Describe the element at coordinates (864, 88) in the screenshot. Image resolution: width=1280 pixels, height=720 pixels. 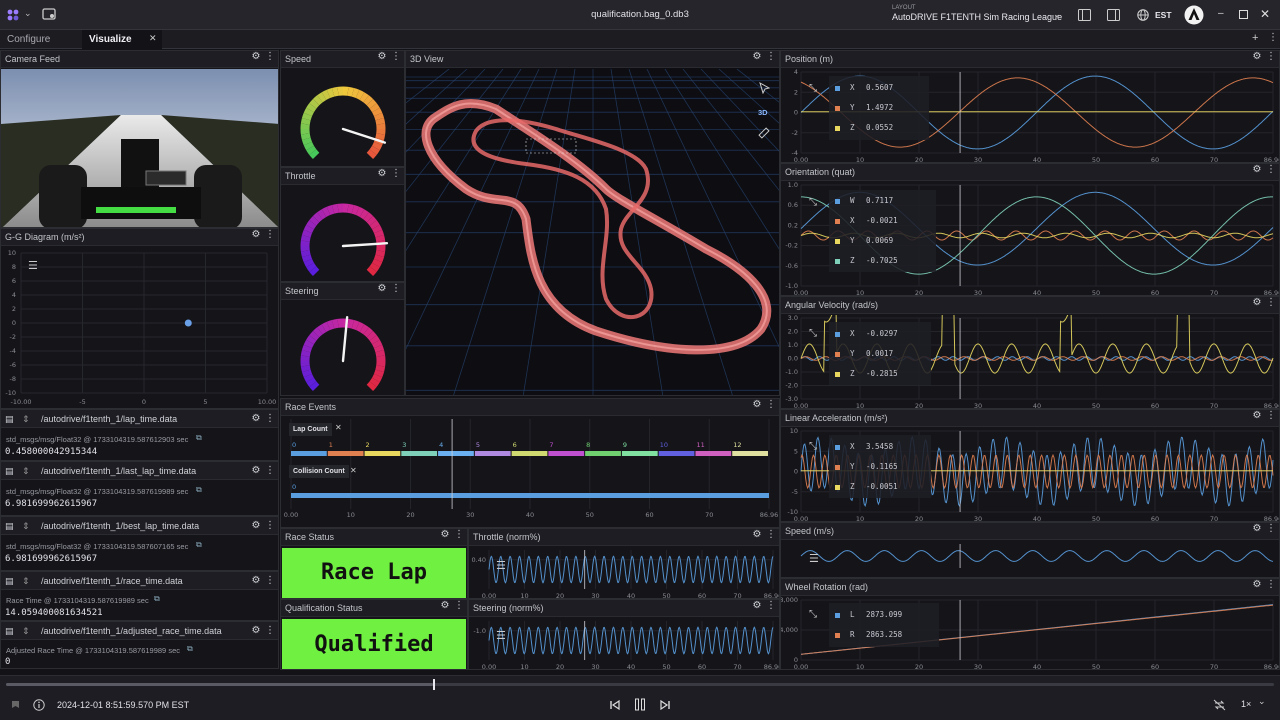
I see `legend-item-x: X 0.5607` at that location.